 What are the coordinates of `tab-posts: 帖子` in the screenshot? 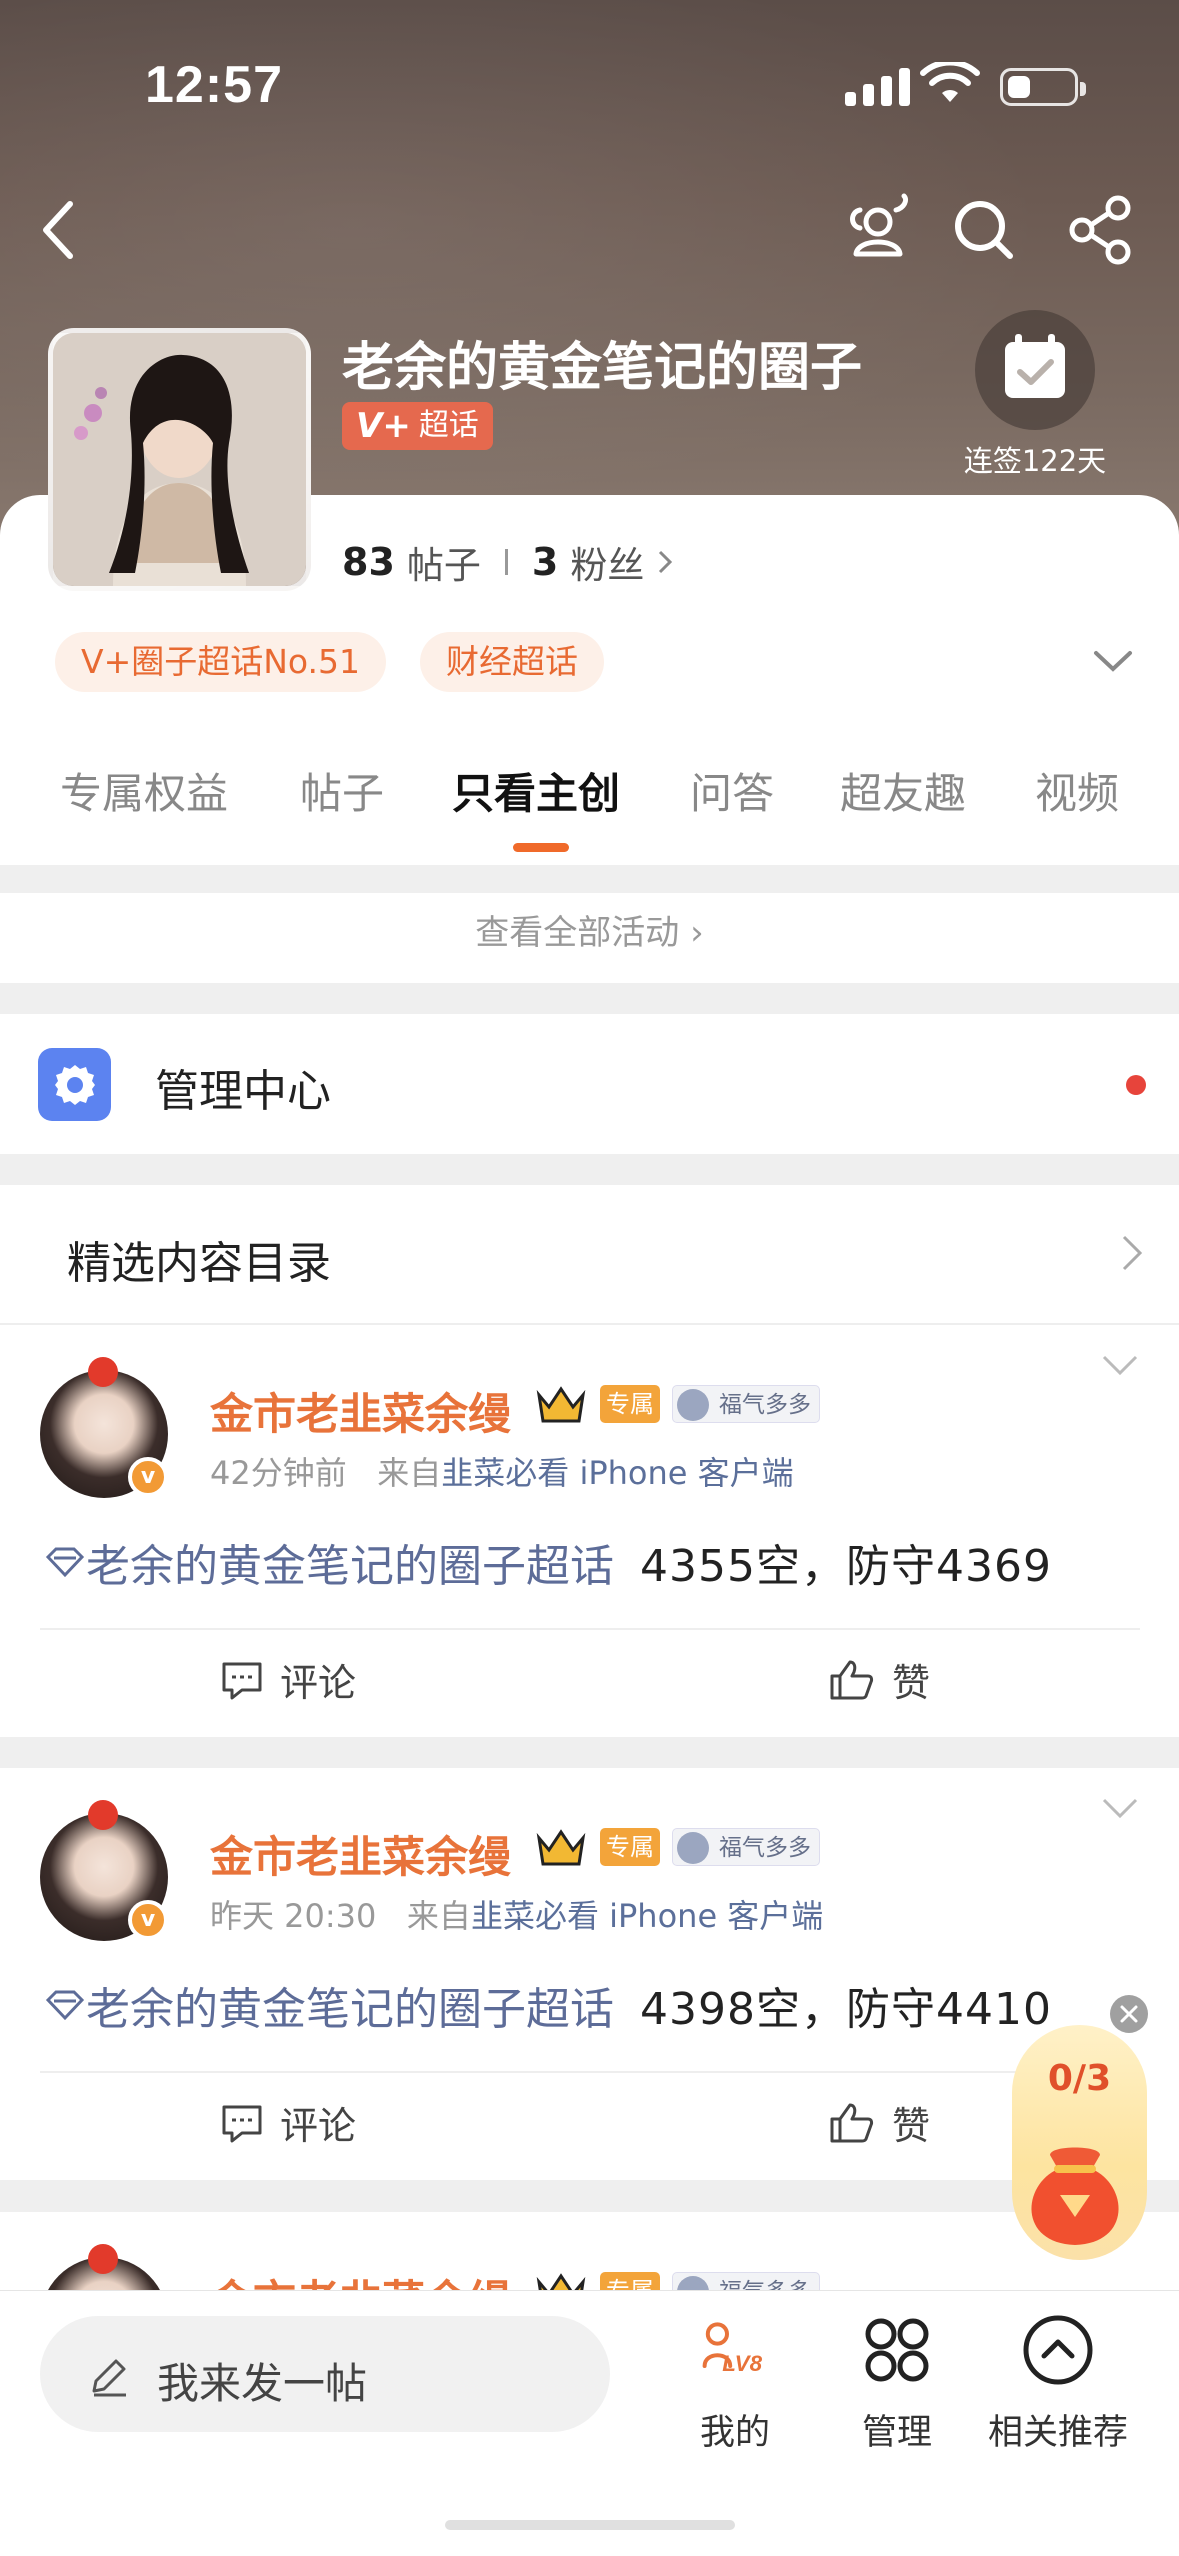 It's located at (342, 790).